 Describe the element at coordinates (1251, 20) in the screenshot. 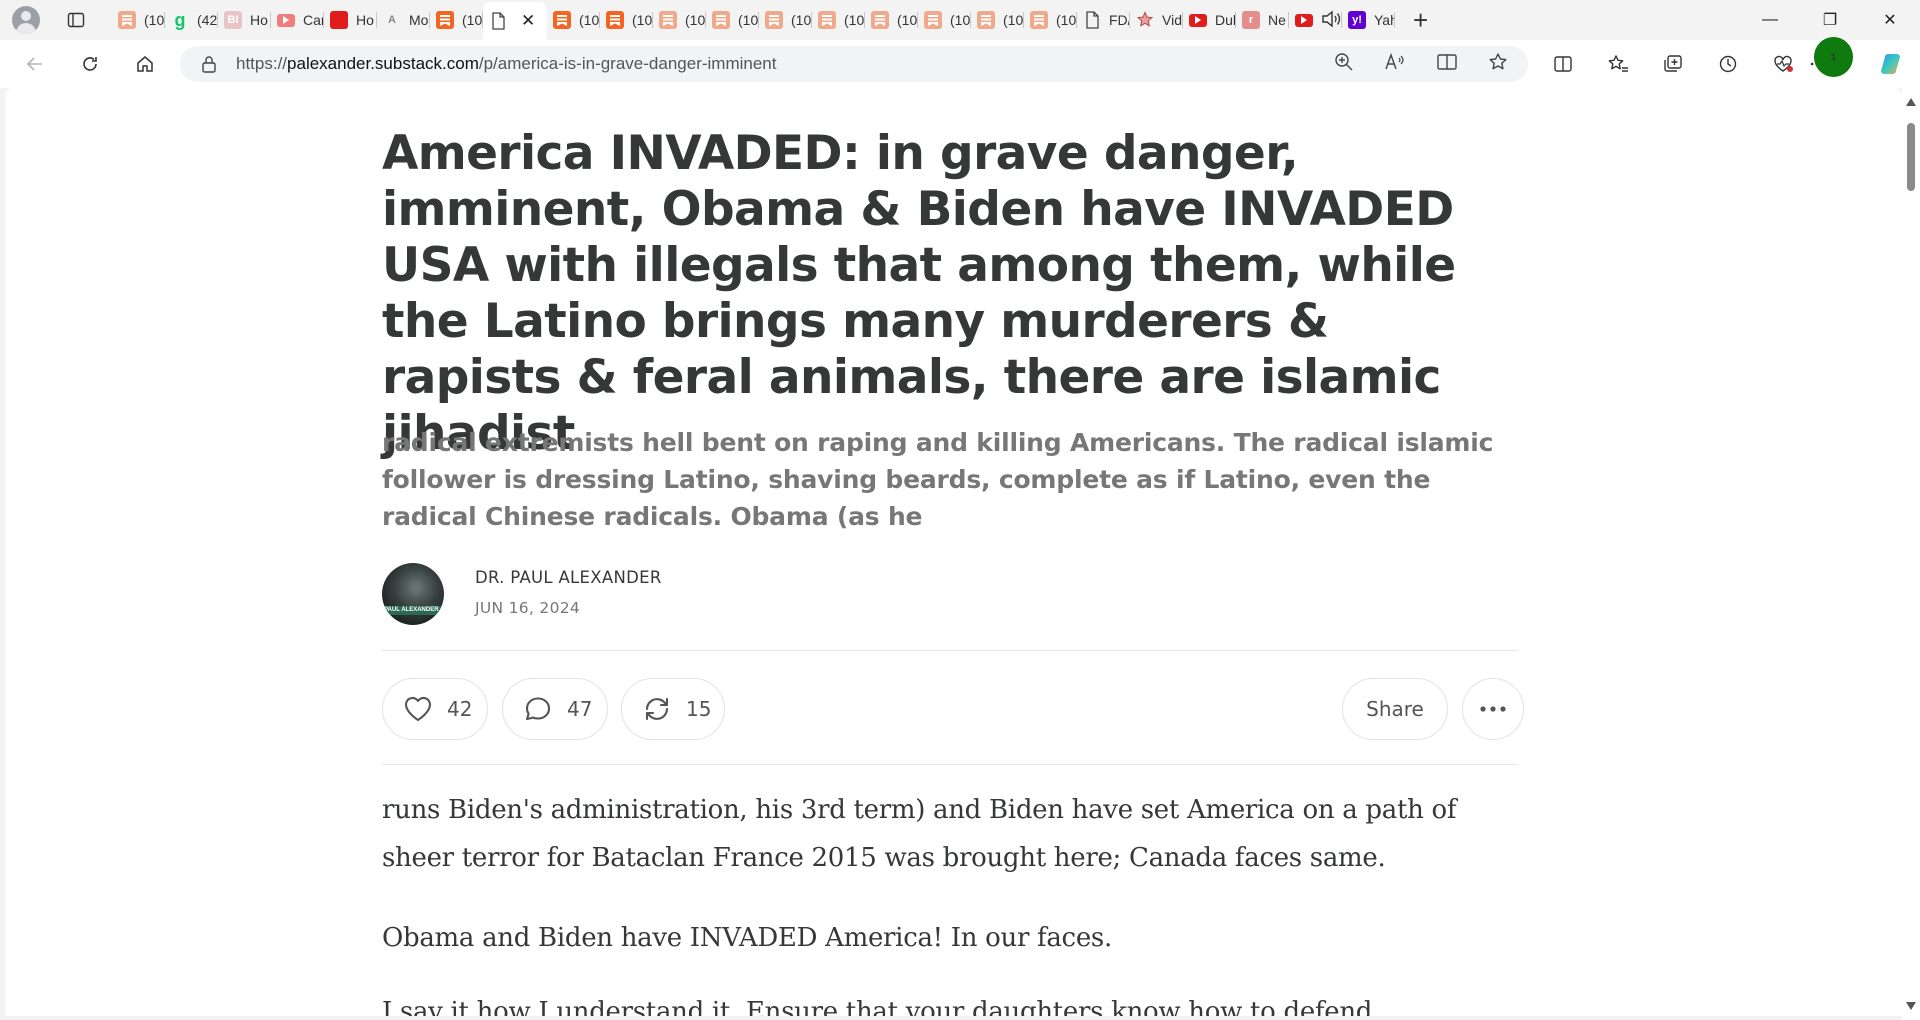

I see `news-icon: r` at that location.